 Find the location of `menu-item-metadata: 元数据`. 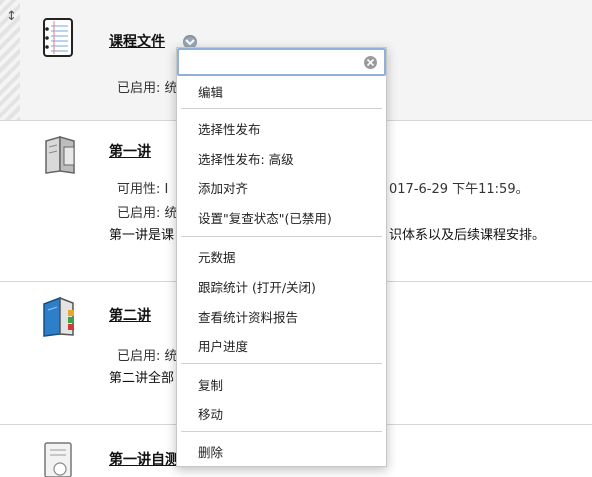

menu-item-metadata: 元数据 is located at coordinates (217, 256).